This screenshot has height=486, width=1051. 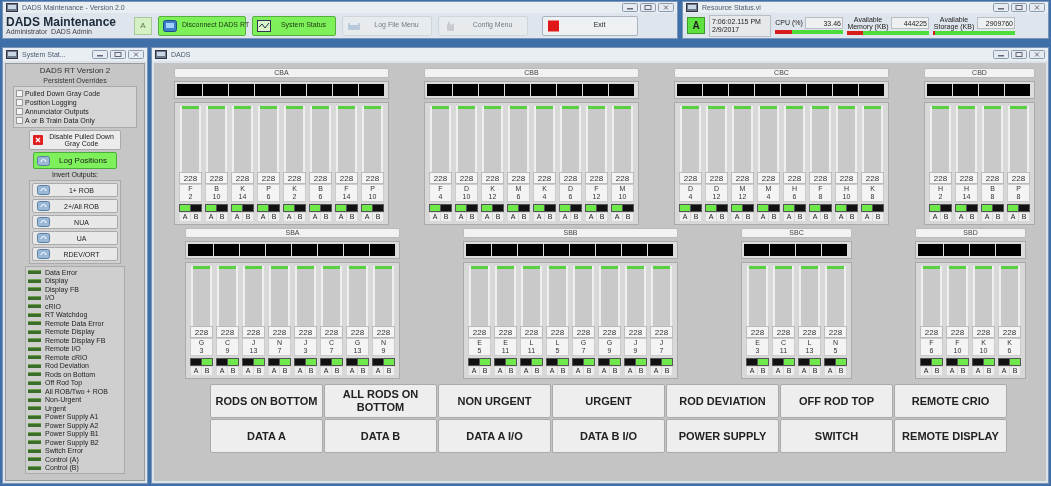 What do you see at coordinates (494, 401) in the screenshot?
I see `alarm-button: NON URGENT` at bounding box center [494, 401].